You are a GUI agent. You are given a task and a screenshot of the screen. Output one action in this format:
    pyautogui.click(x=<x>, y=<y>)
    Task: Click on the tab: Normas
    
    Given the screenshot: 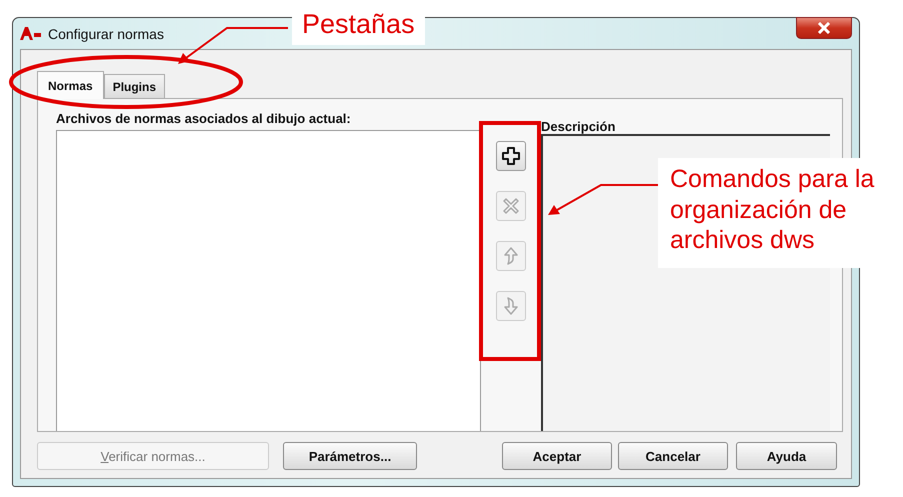 What is the action you would take?
    pyautogui.click(x=70, y=85)
    